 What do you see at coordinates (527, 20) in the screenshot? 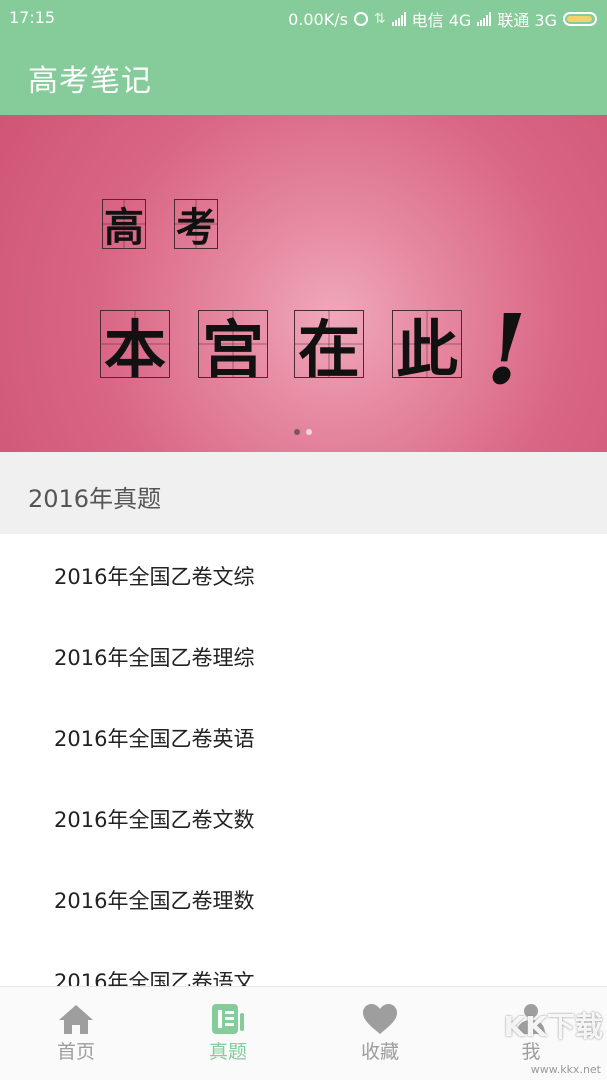
I see `carrier-2: 联通 3G` at bounding box center [527, 20].